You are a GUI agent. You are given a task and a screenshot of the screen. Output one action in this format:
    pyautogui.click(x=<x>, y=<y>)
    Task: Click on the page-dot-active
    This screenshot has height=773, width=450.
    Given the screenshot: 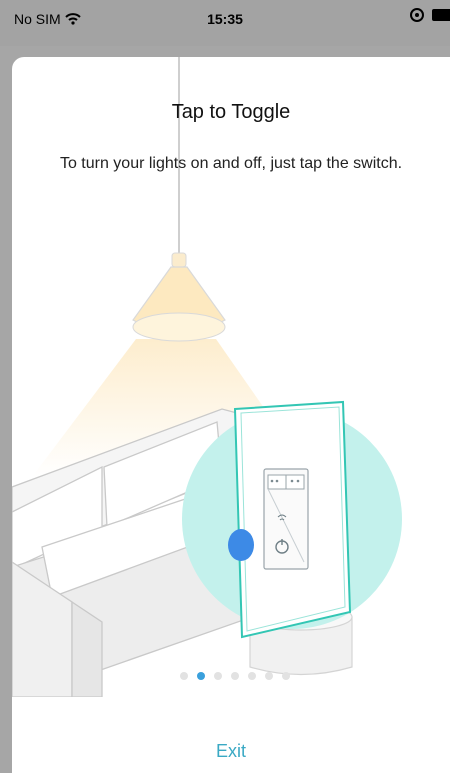 What is the action you would take?
    pyautogui.click(x=201, y=676)
    